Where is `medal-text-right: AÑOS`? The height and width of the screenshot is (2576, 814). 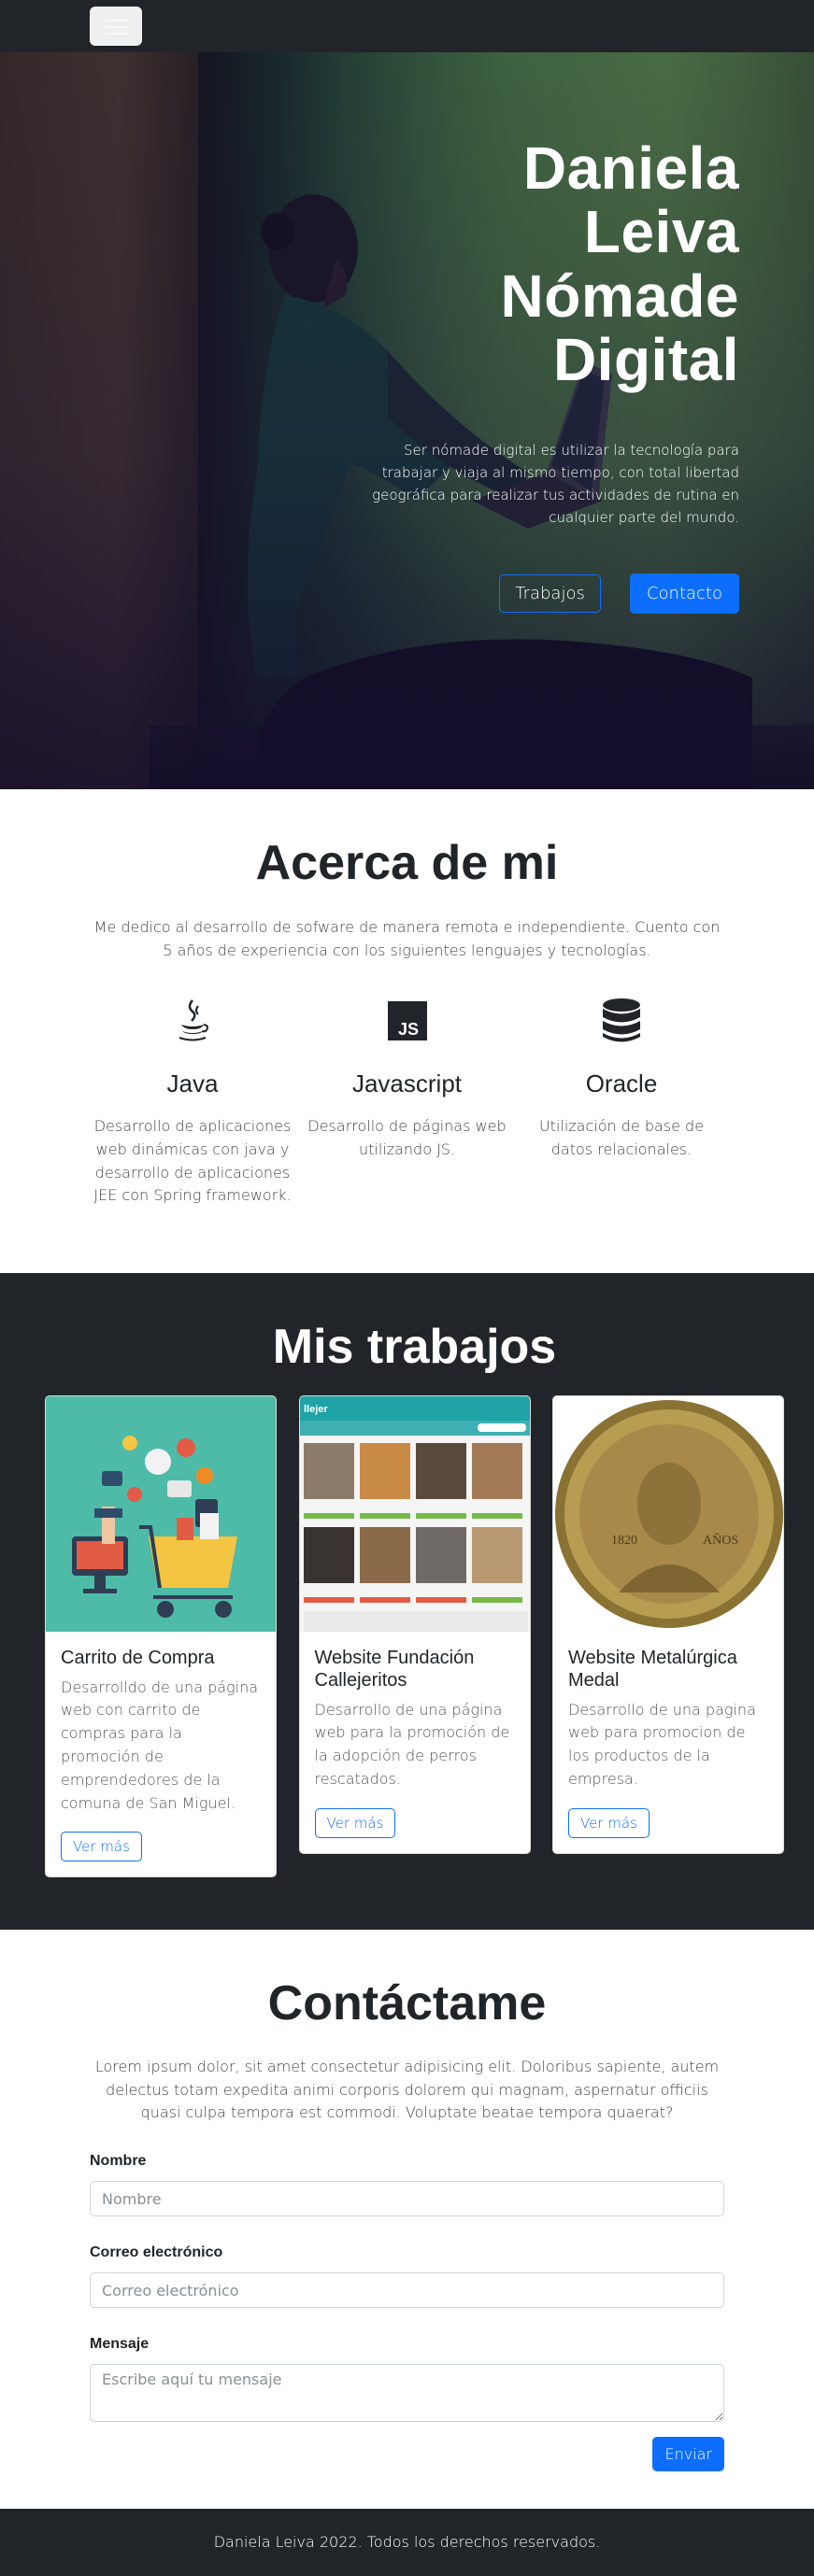 medal-text-right: AÑOS is located at coordinates (720, 1540).